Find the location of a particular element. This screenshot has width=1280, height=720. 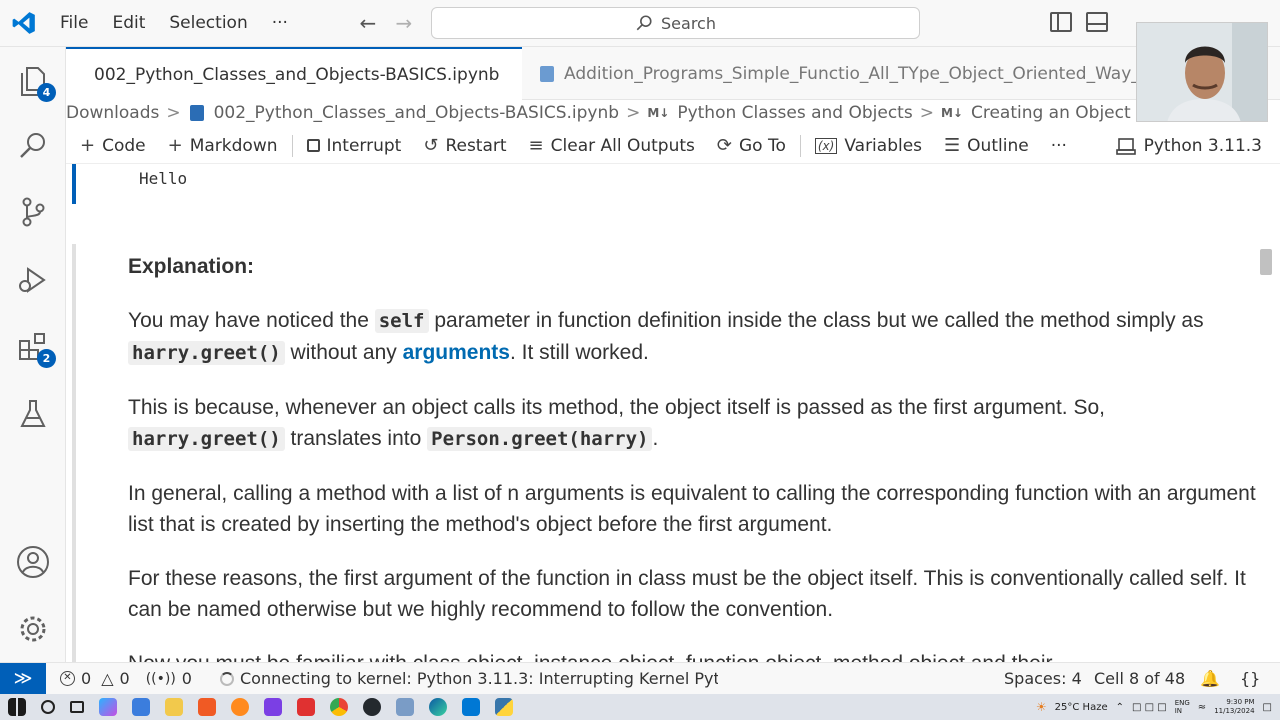

search-label: Search is located at coordinates (688, 23).